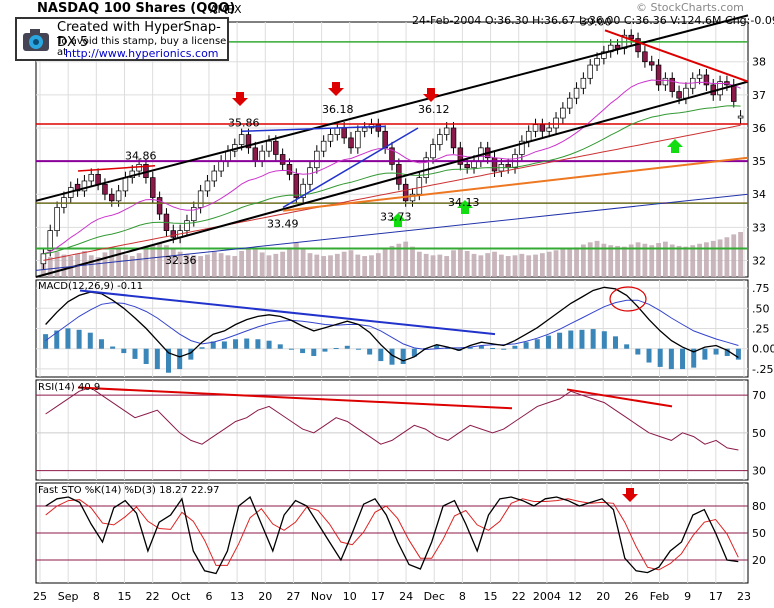 The height and width of the screenshot is (608, 774). I want to click on price-annotation: 32.36, so click(181, 260).